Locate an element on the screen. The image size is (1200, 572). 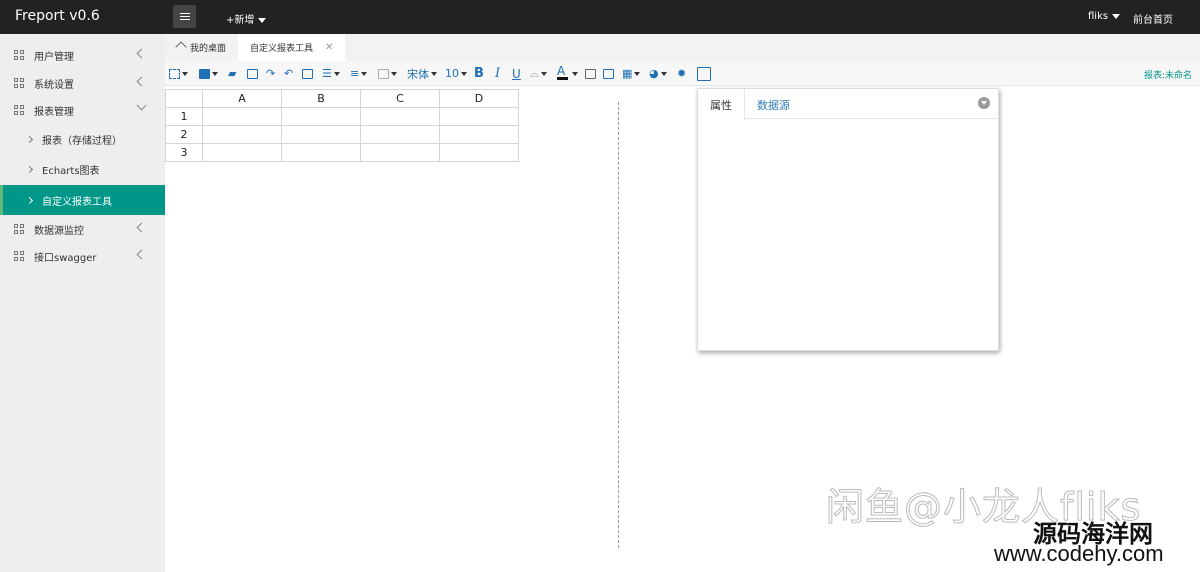
tab-datasource: 数据源 is located at coordinates (773, 104).